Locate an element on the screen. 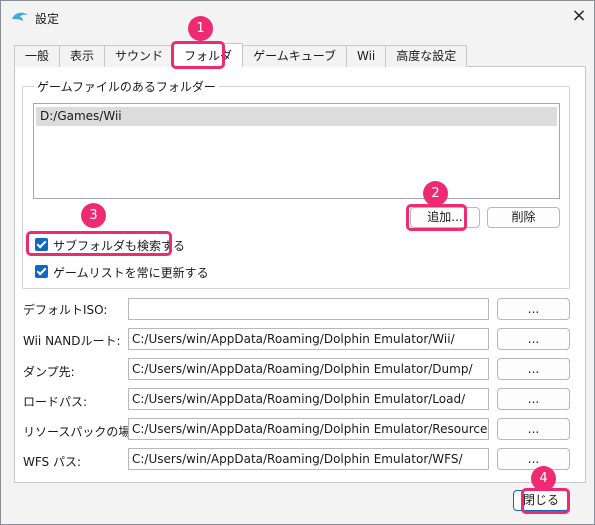 Image resolution: width=595 pixels, height=525 pixels. highlight-add-button is located at coordinates (436, 217).